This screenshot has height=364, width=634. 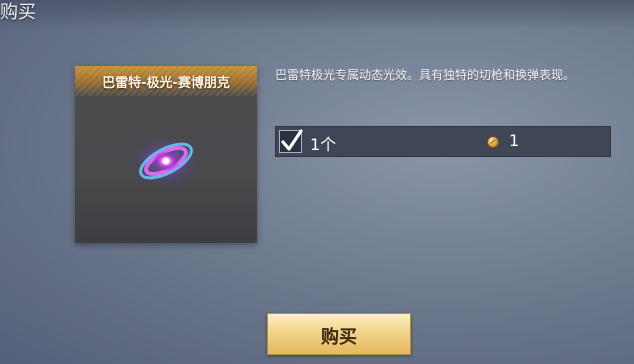 I want to click on item-name-banner: 巴雷特-极光-赛博朋克, so click(x=166, y=81).